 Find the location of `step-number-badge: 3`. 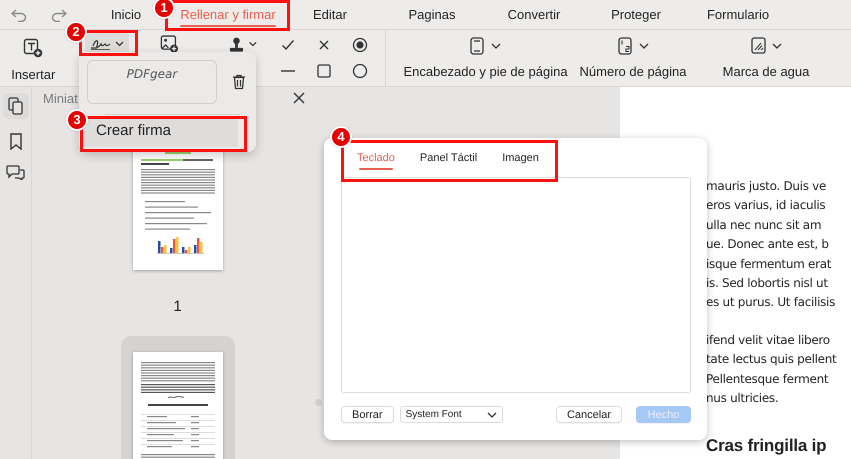

step-number-badge: 3 is located at coordinates (77, 120).